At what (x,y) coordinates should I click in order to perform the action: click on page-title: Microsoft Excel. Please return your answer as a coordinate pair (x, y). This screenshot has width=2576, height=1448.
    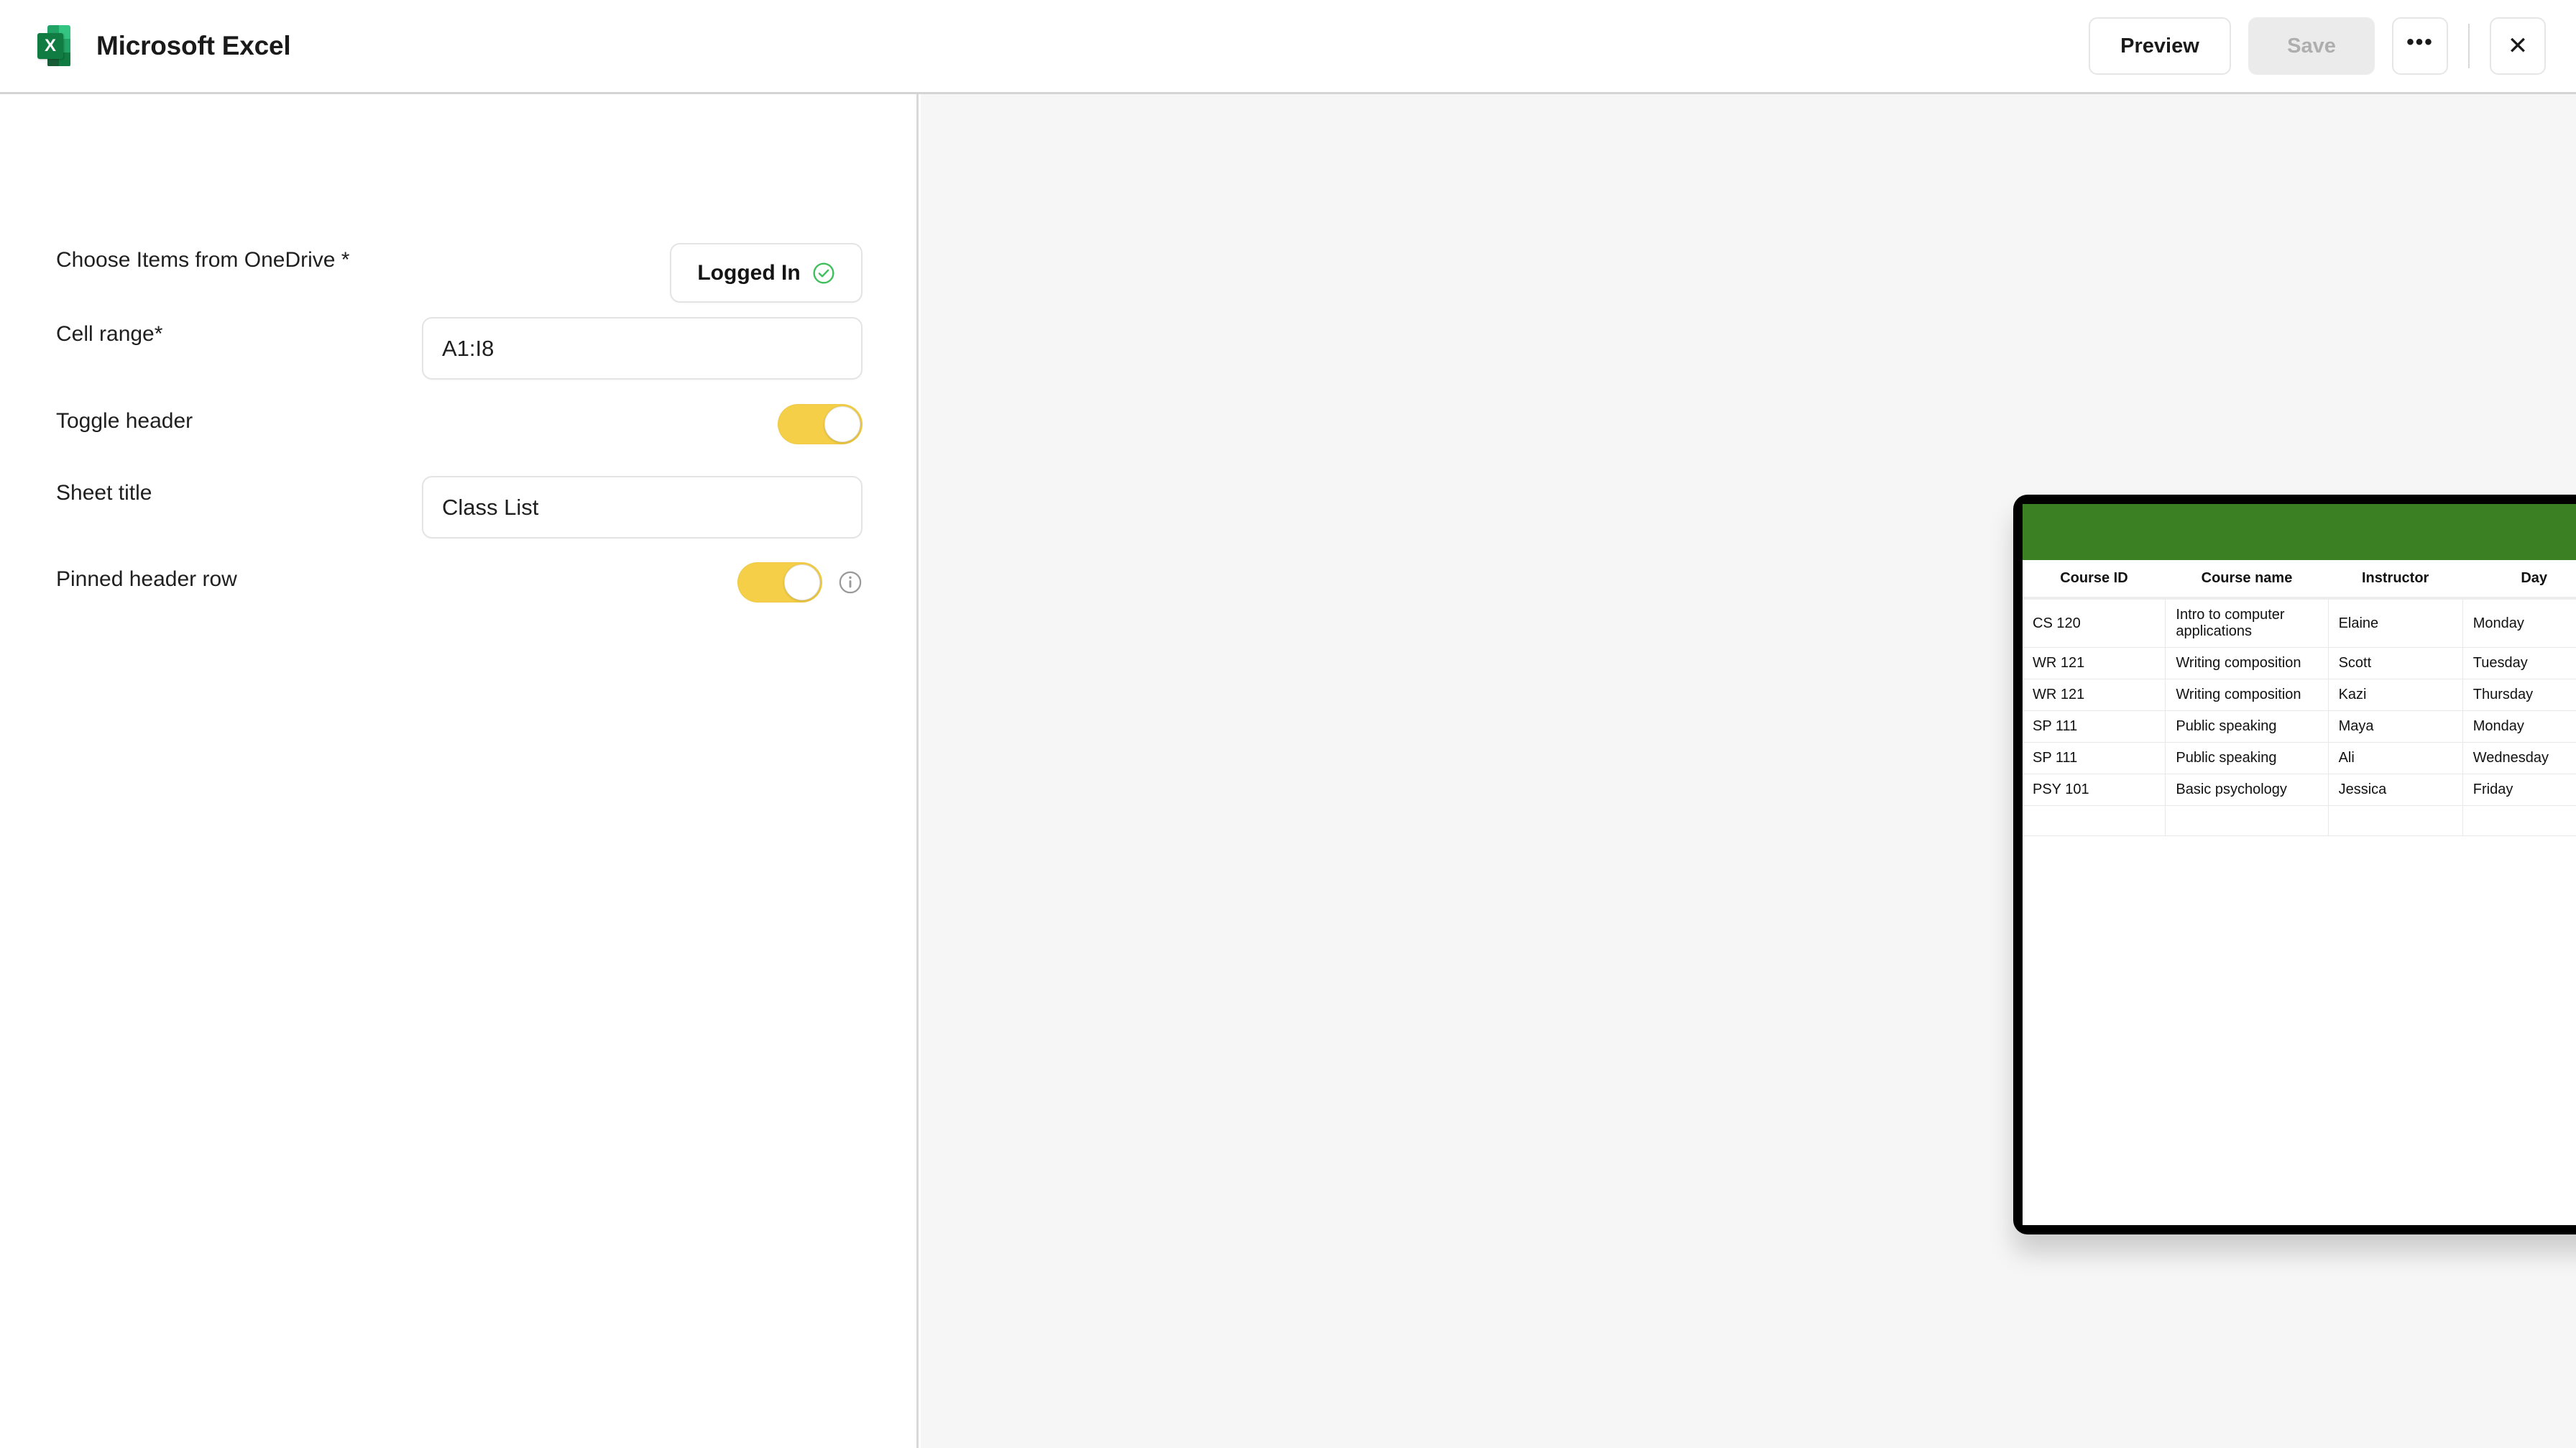
    Looking at the image, I should click on (193, 45).